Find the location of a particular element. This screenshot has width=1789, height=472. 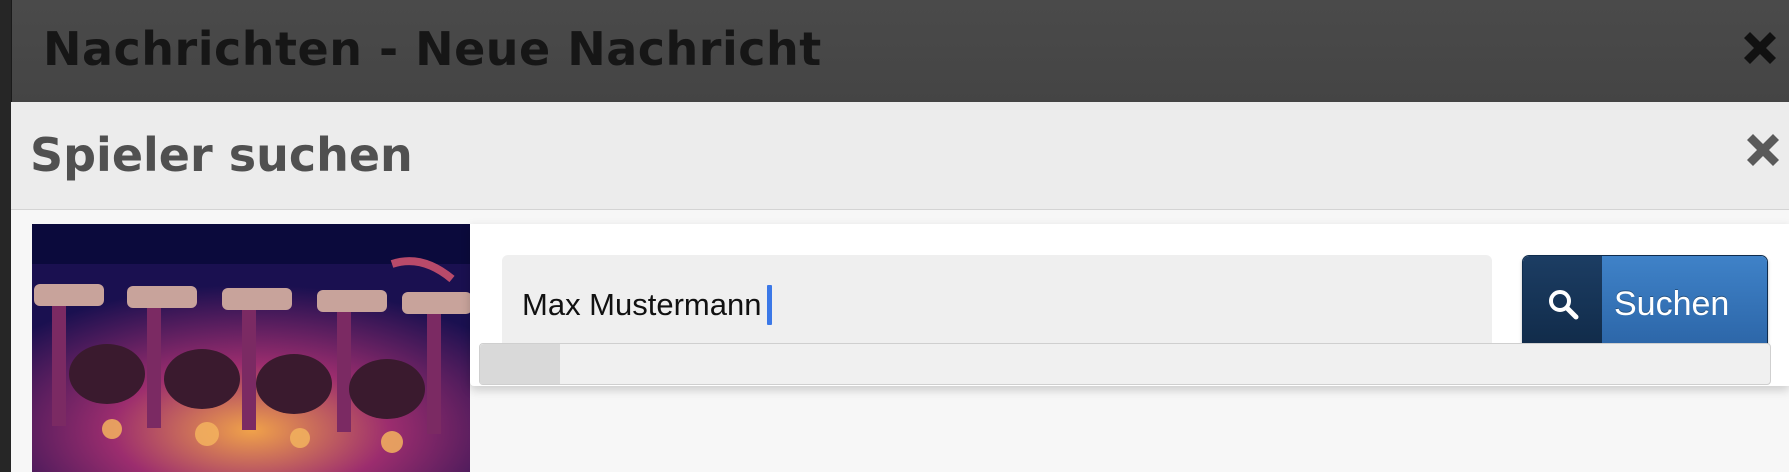

result-list-header is located at coordinates (520, 364).